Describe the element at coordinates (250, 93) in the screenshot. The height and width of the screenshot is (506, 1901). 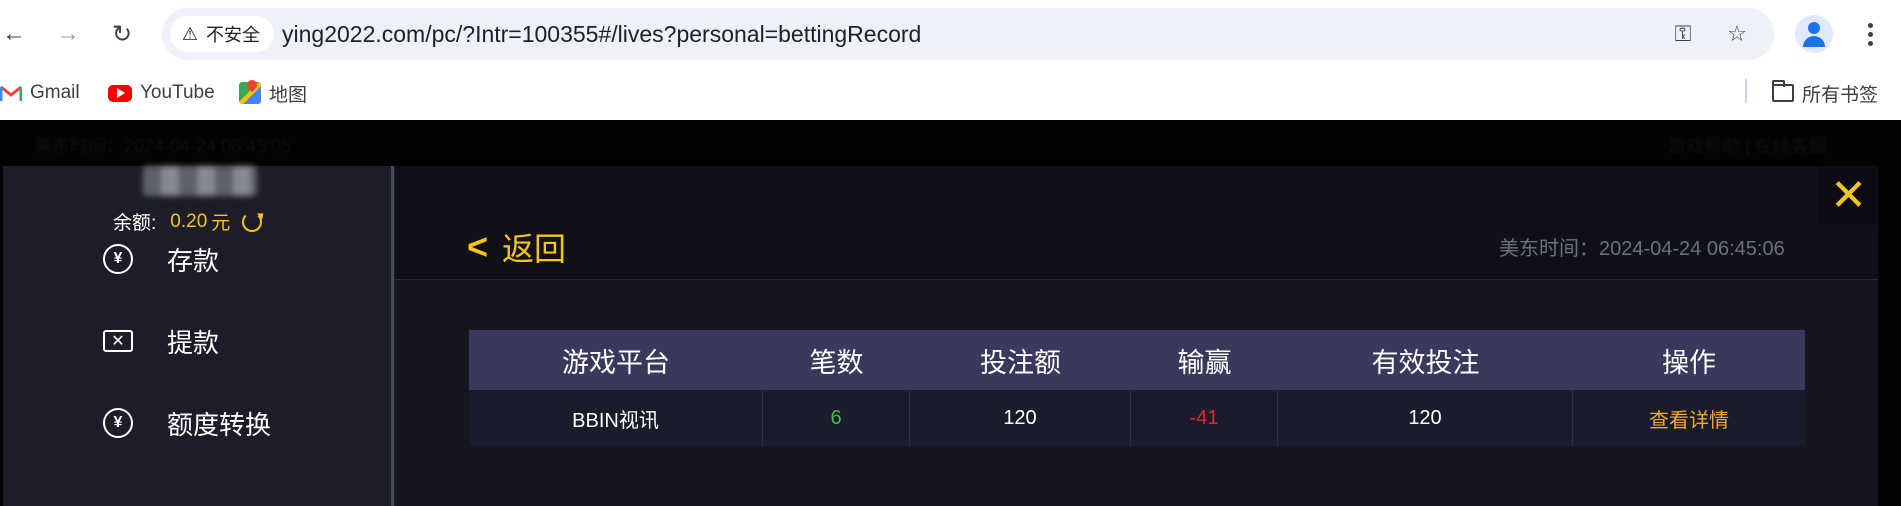
I see `maps-icon` at that location.